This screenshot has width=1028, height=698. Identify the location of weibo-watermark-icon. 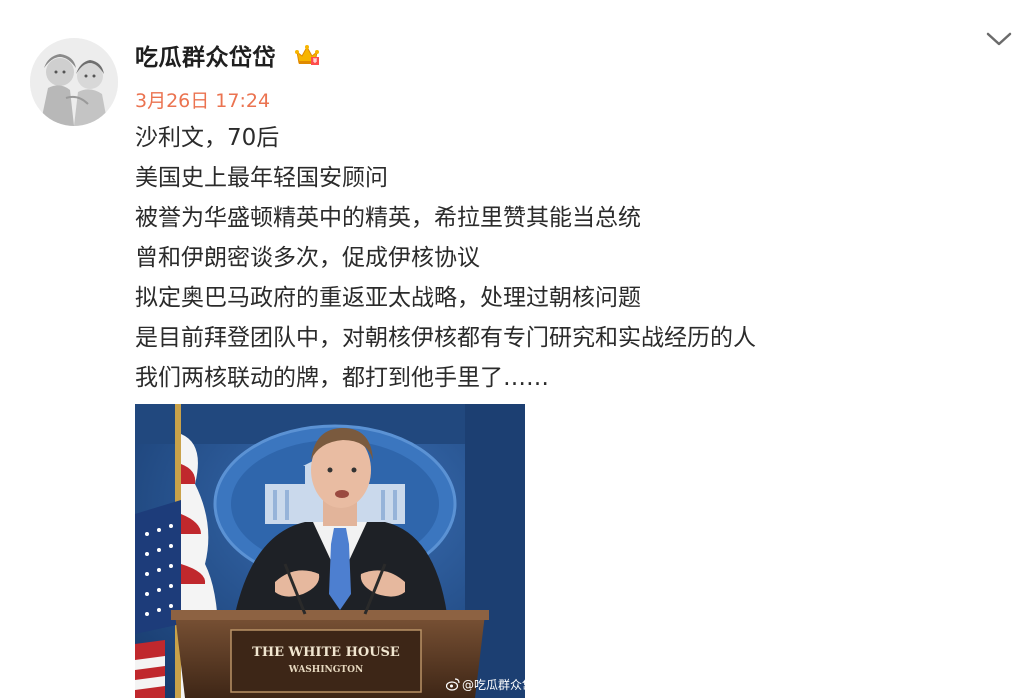
(452, 683).